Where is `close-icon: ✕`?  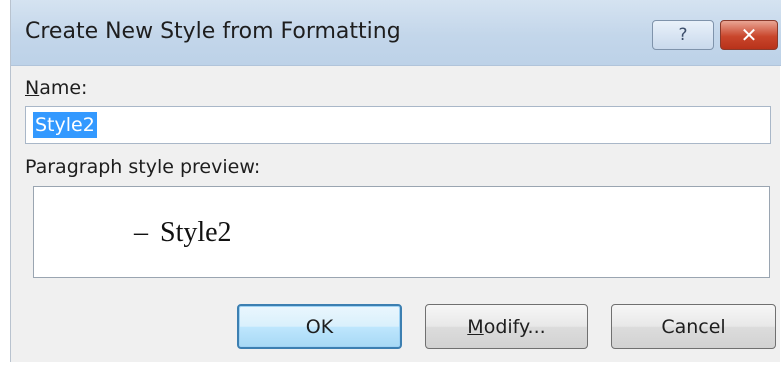 close-icon: ✕ is located at coordinates (749, 35).